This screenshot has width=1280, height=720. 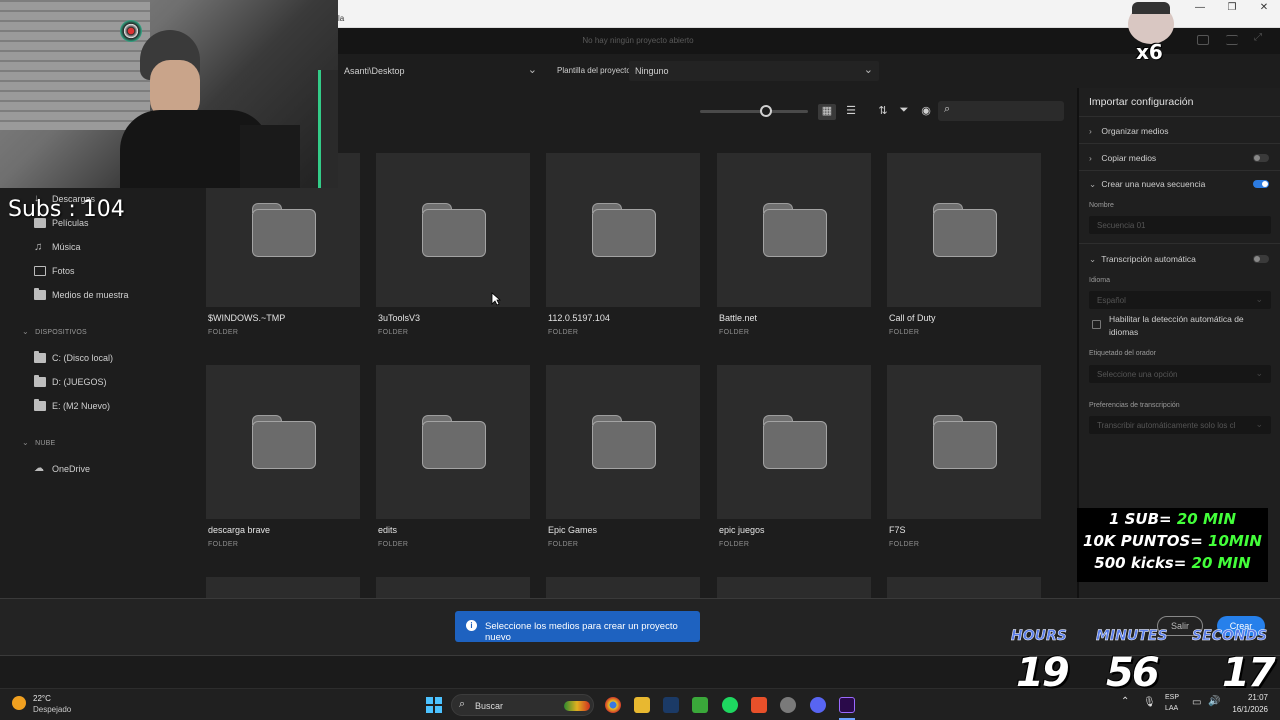 What do you see at coordinates (1249, 673) in the screenshot?
I see `seconds-value: 17` at bounding box center [1249, 673].